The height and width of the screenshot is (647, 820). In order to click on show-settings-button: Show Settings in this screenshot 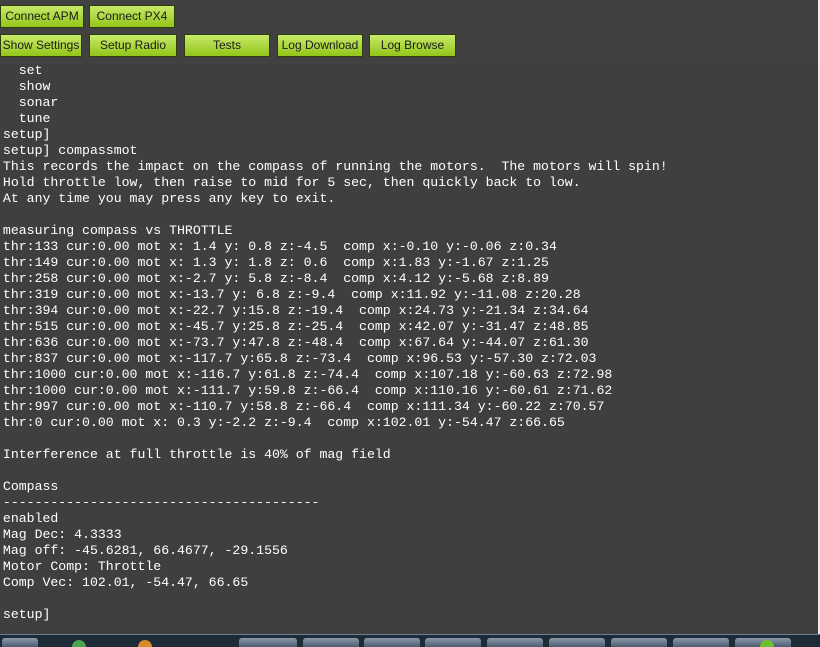, I will do `click(41, 45)`.